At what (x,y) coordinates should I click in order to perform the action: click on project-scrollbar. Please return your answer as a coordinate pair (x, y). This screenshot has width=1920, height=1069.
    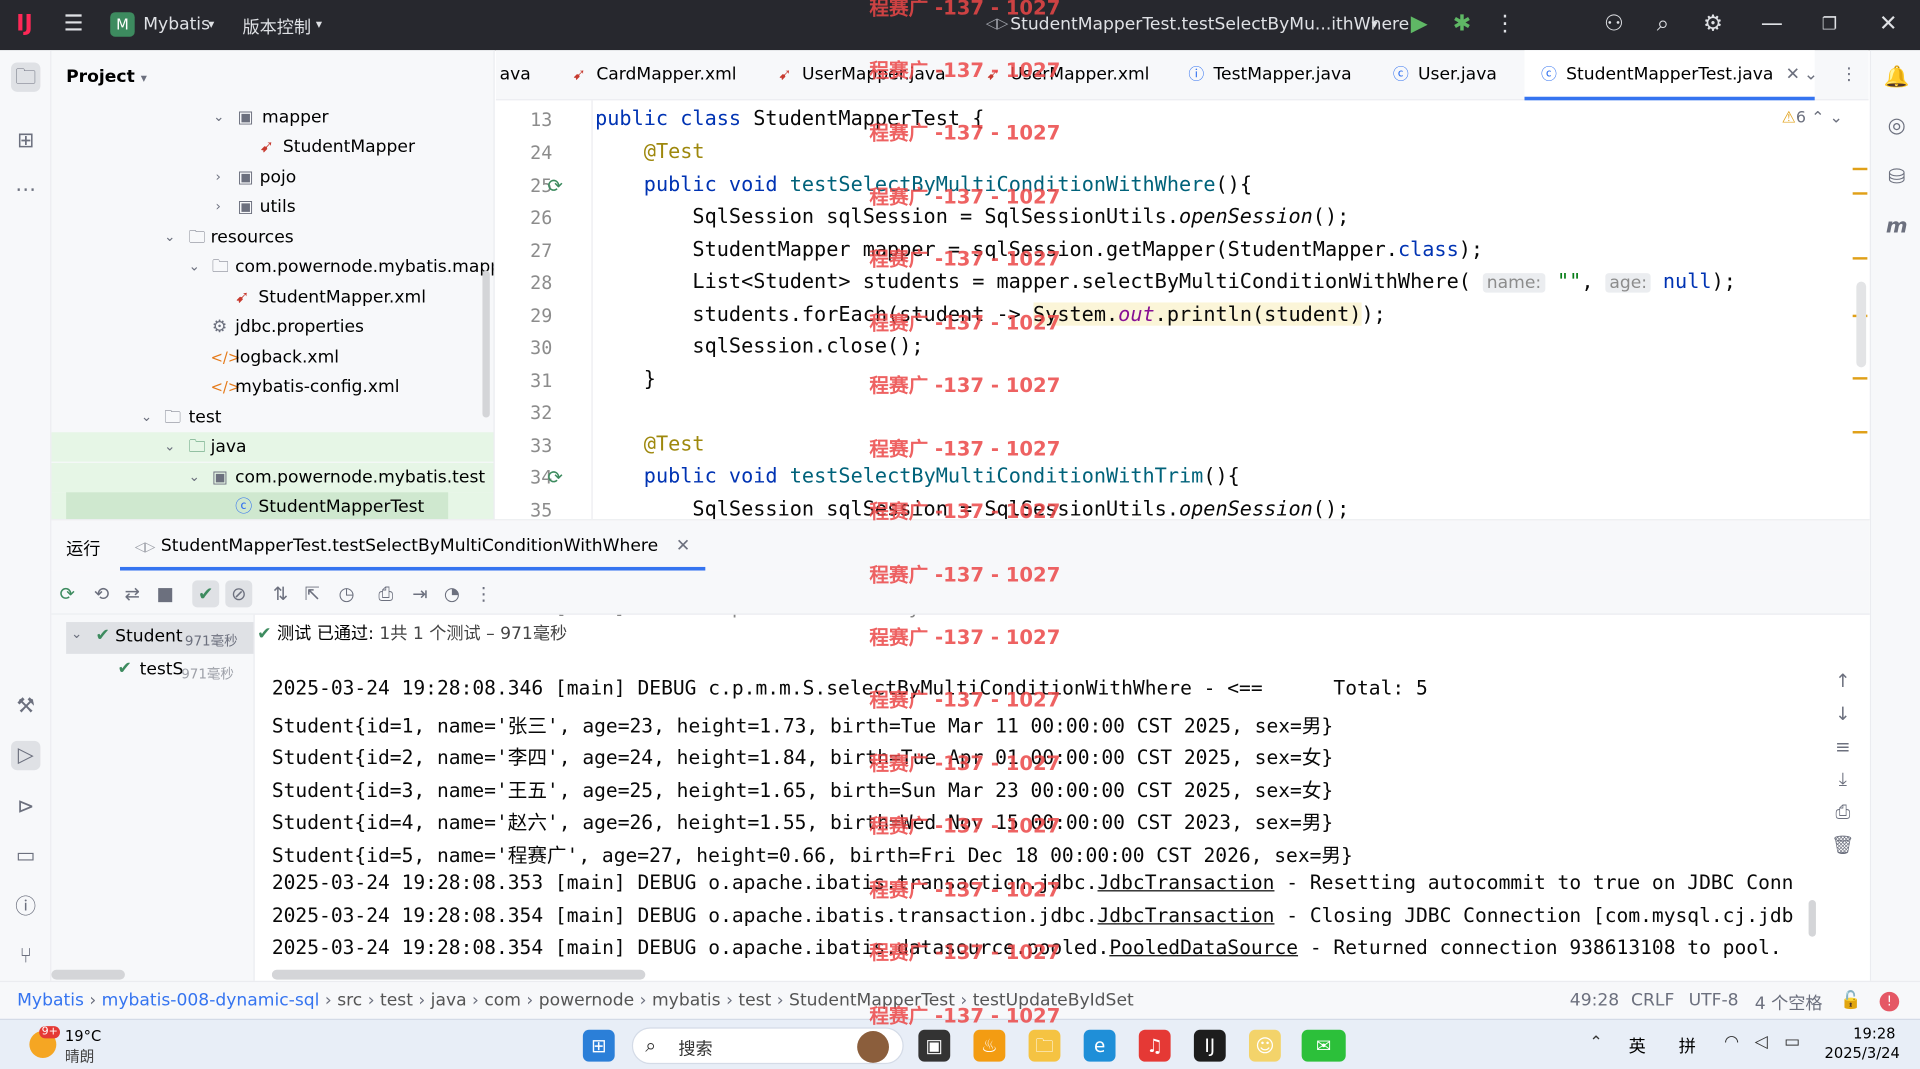
    Looking at the image, I should click on (486, 344).